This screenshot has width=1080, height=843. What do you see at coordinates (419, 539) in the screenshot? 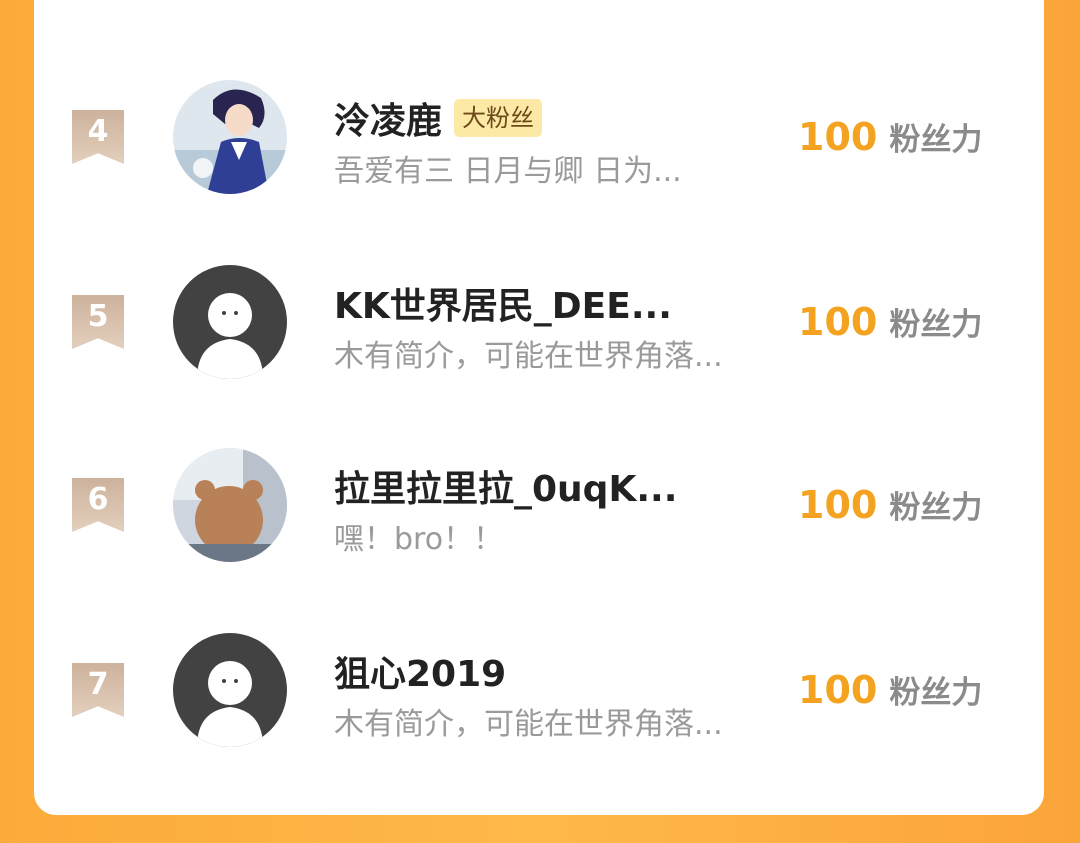
I see `user-bio: 嘿！bro！！` at bounding box center [419, 539].